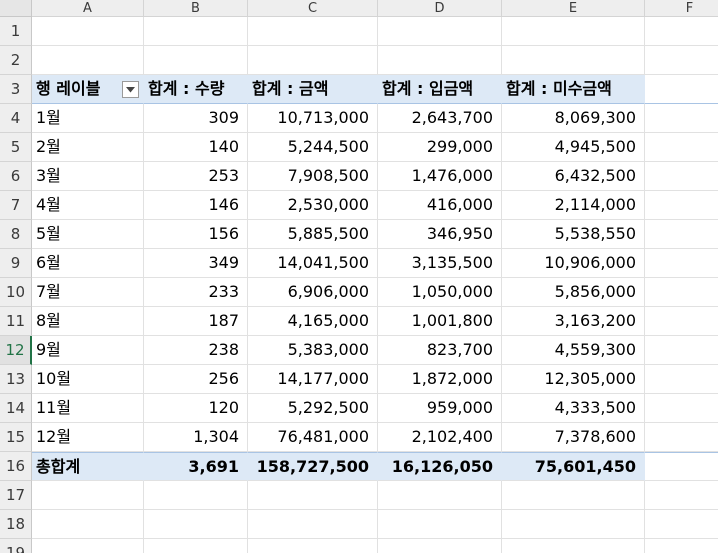 This screenshot has height=553, width=718. What do you see at coordinates (313, 495) in the screenshot?
I see `cell-c17` at bounding box center [313, 495].